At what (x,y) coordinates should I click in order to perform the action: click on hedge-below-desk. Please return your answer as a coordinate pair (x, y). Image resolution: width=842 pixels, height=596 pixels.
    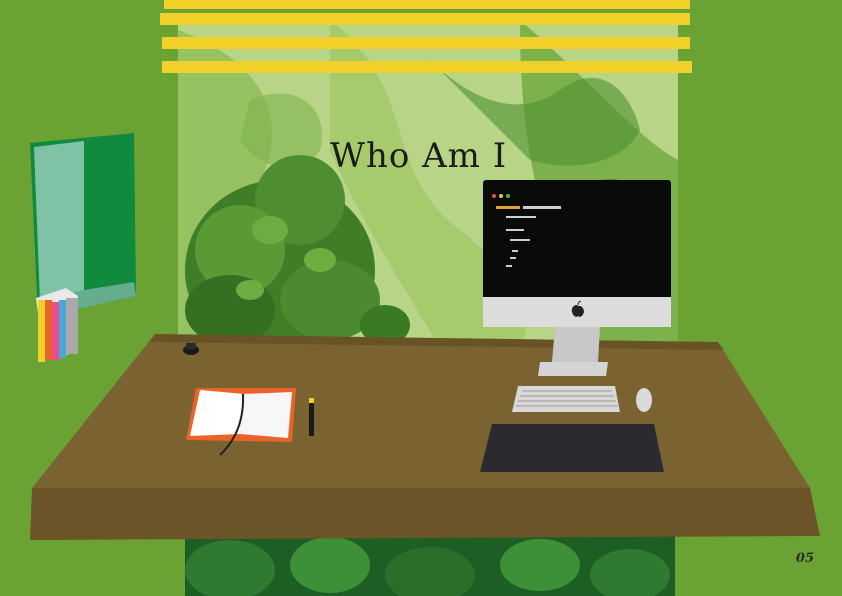
    Looking at the image, I should click on (430, 563).